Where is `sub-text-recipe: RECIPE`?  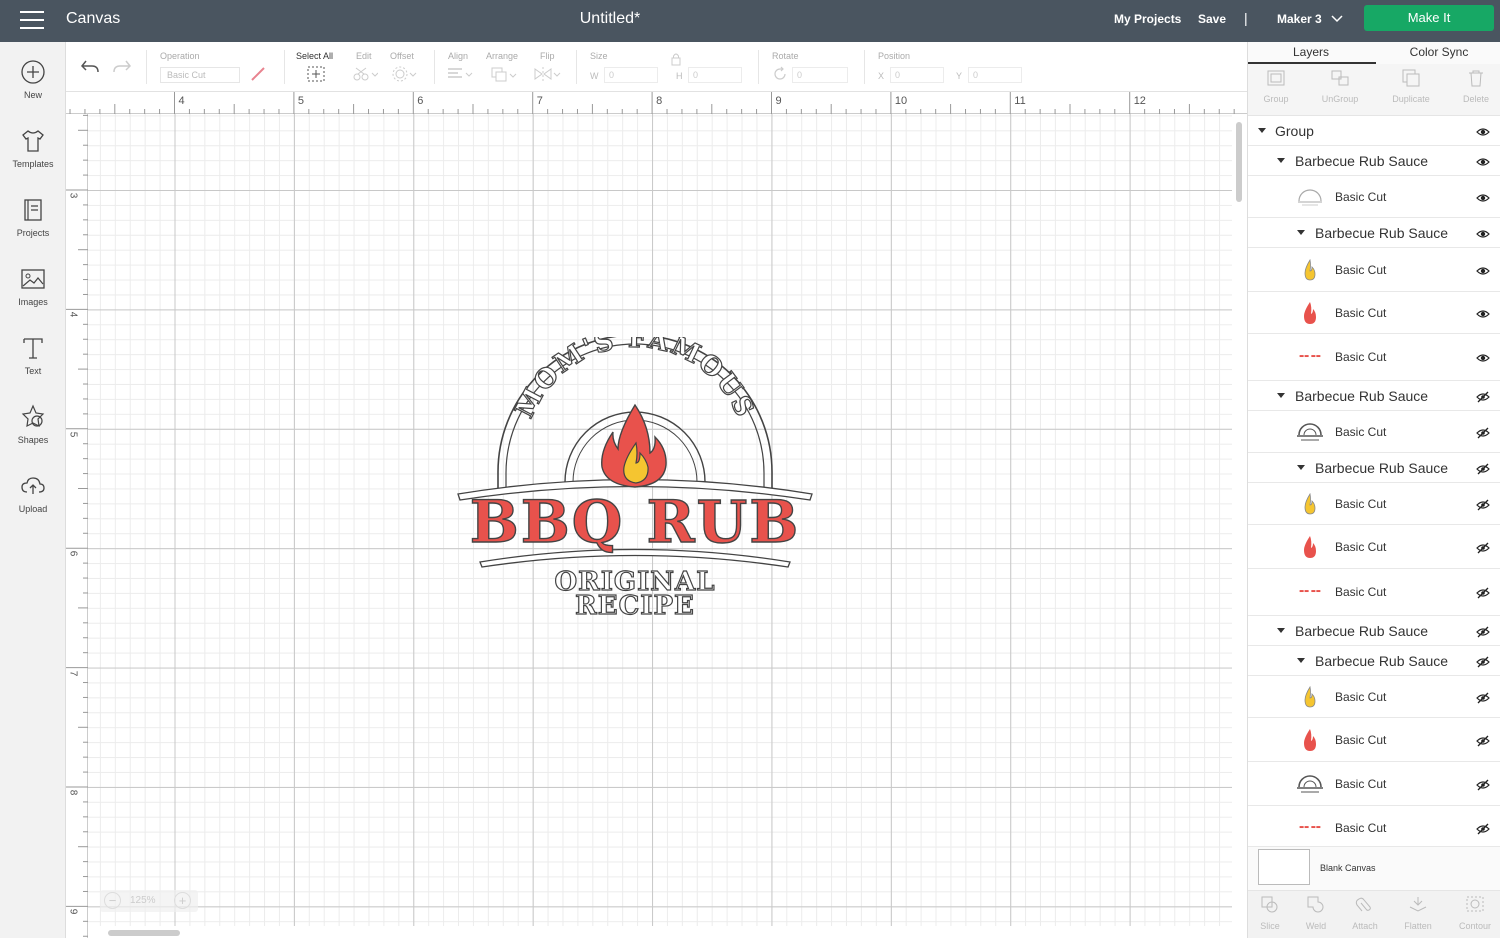
sub-text-recipe: RECIPE is located at coordinates (635, 606).